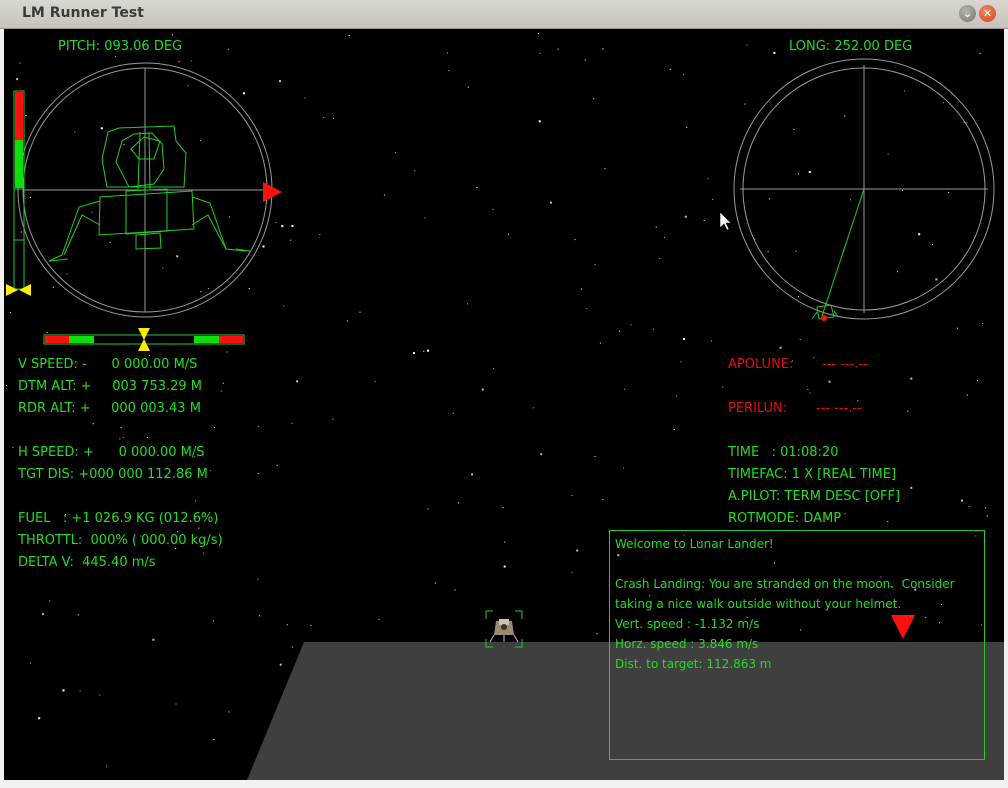 Image resolution: width=1008 pixels, height=788 pixels. What do you see at coordinates (694, 544) in the screenshot?
I see `message-welcome: Welcome to Lunar Lander!` at bounding box center [694, 544].